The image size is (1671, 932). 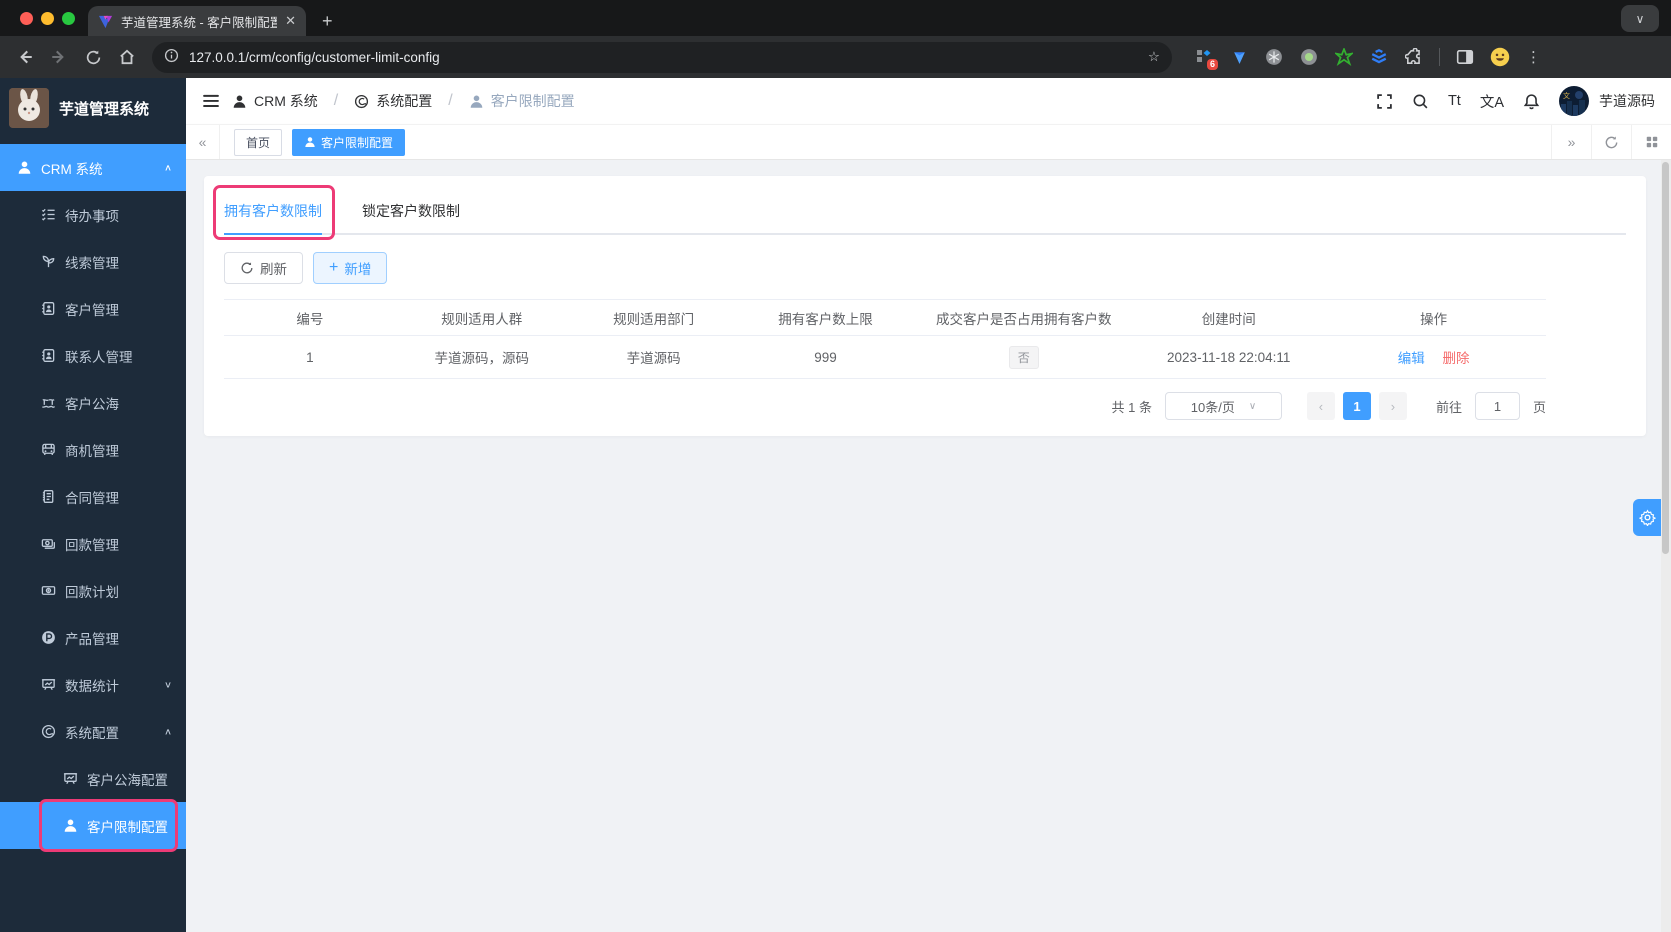 What do you see at coordinates (1465, 57) in the screenshot?
I see `side-panel-icon` at bounding box center [1465, 57].